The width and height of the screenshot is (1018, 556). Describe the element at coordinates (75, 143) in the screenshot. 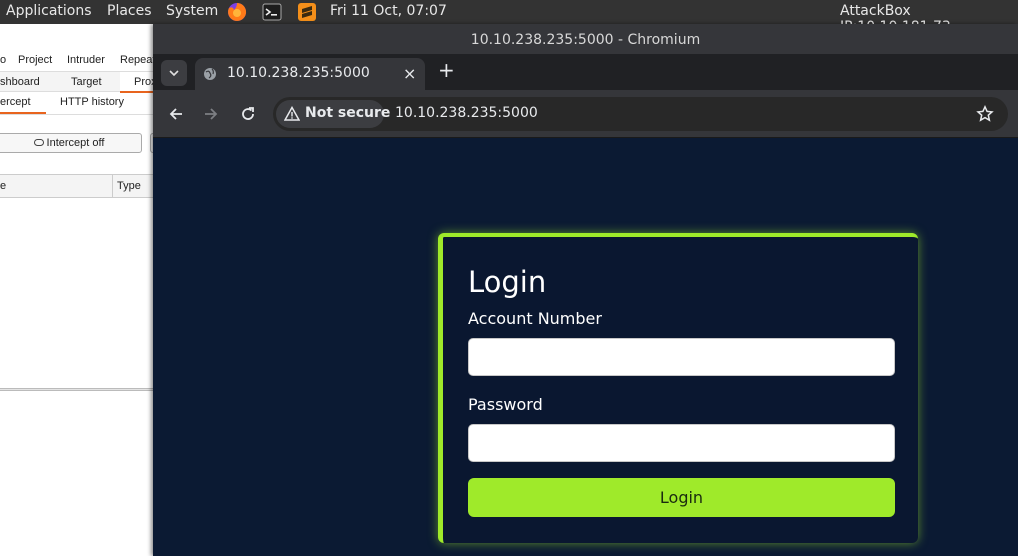

I see `intercept-toggle-label: Intercept off` at that location.